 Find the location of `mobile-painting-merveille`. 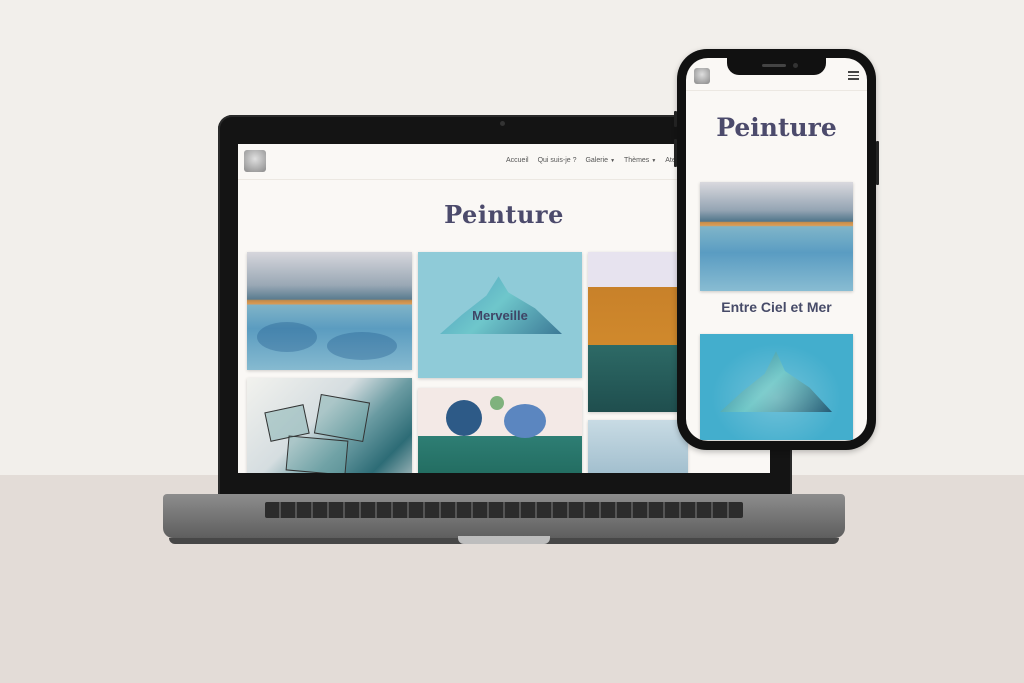

mobile-painting-merveille is located at coordinates (776, 387).